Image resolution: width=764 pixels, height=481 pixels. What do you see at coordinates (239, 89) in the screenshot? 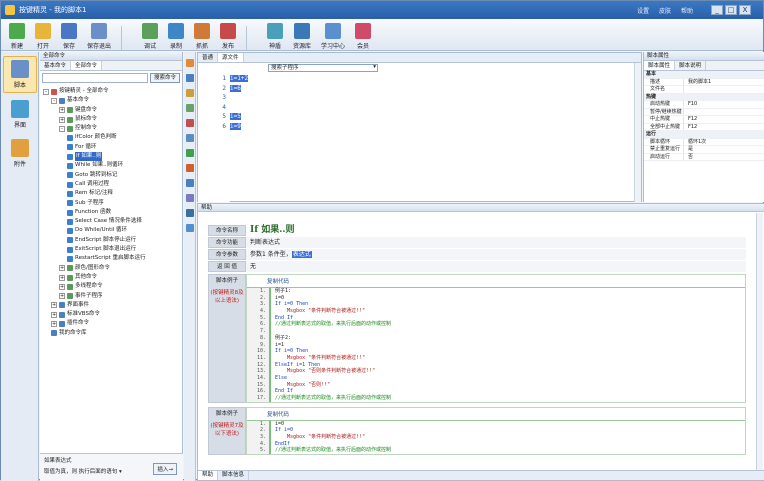
I see `code-line: i=6` at bounding box center [239, 89].